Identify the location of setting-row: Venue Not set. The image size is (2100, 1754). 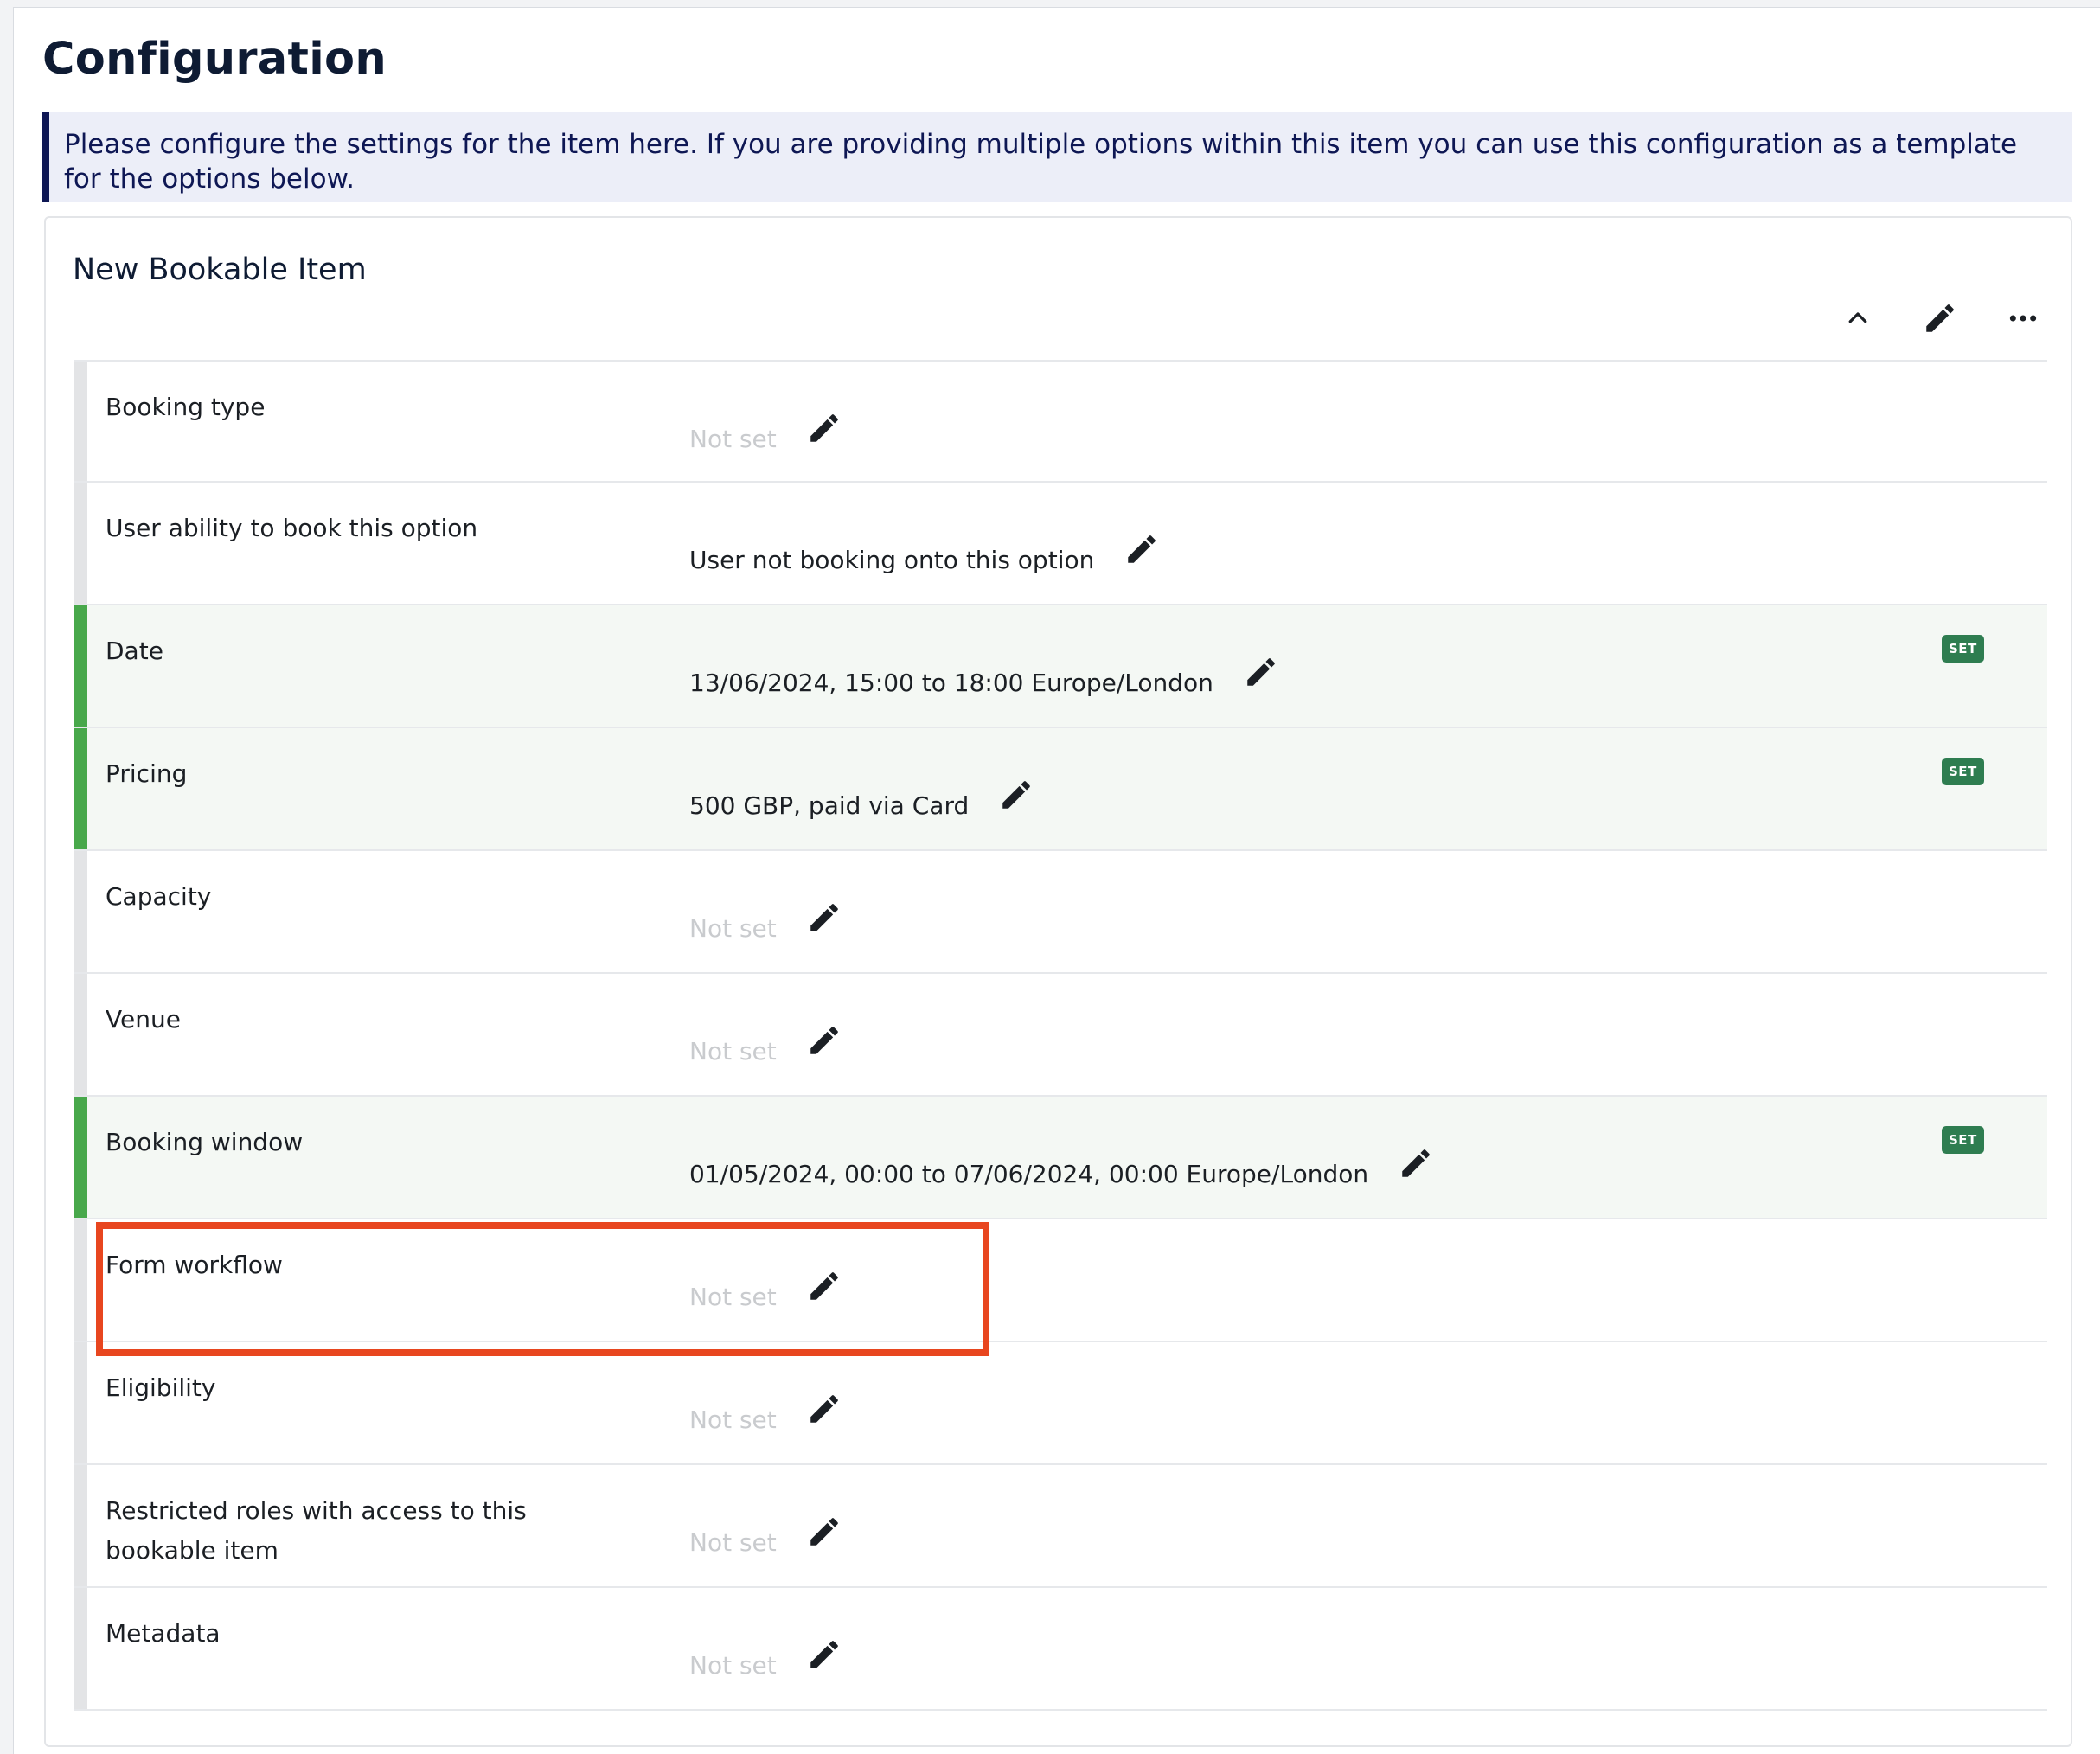
(1060, 1035).